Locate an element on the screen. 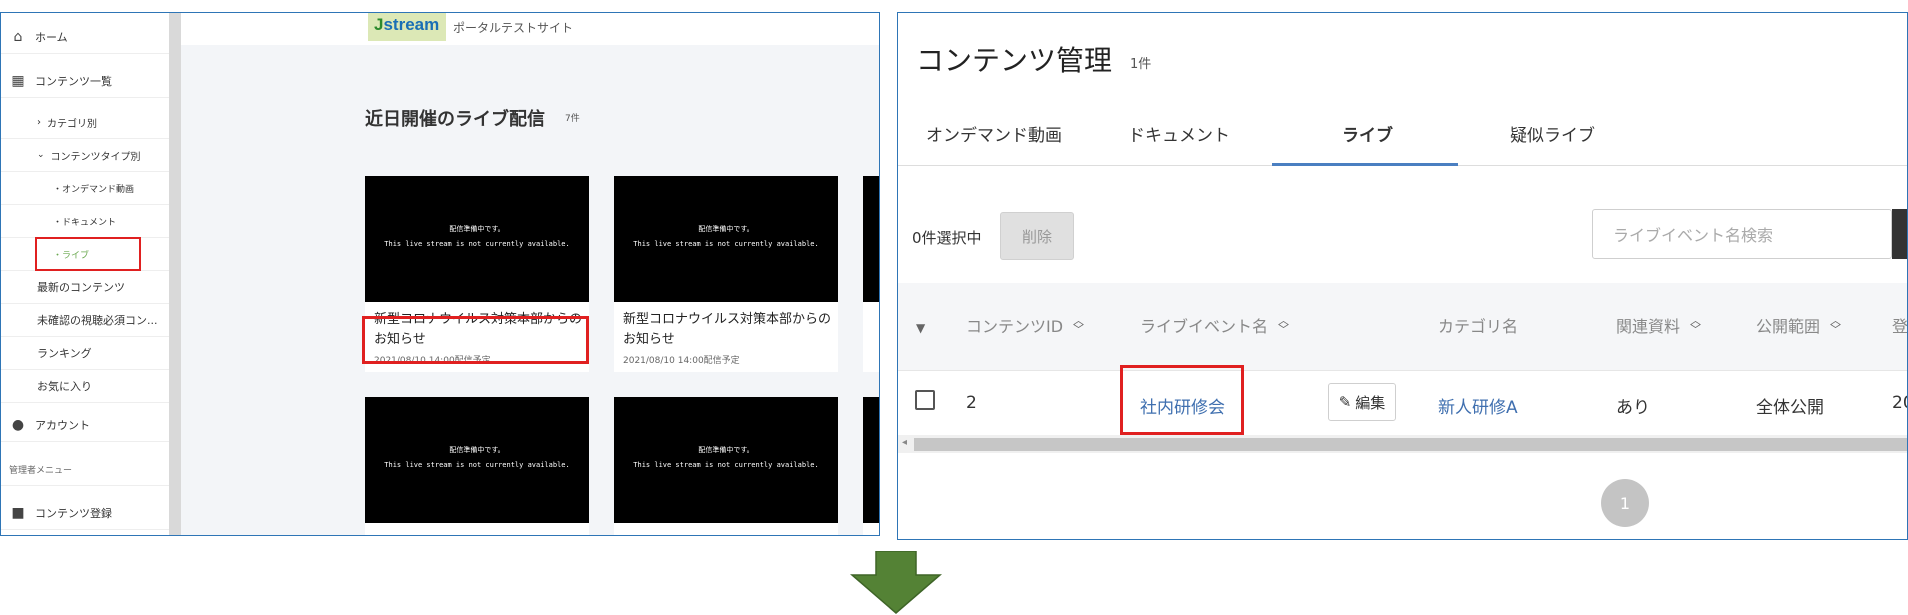  section-count: 7件 is located at coordinates (572, 119).